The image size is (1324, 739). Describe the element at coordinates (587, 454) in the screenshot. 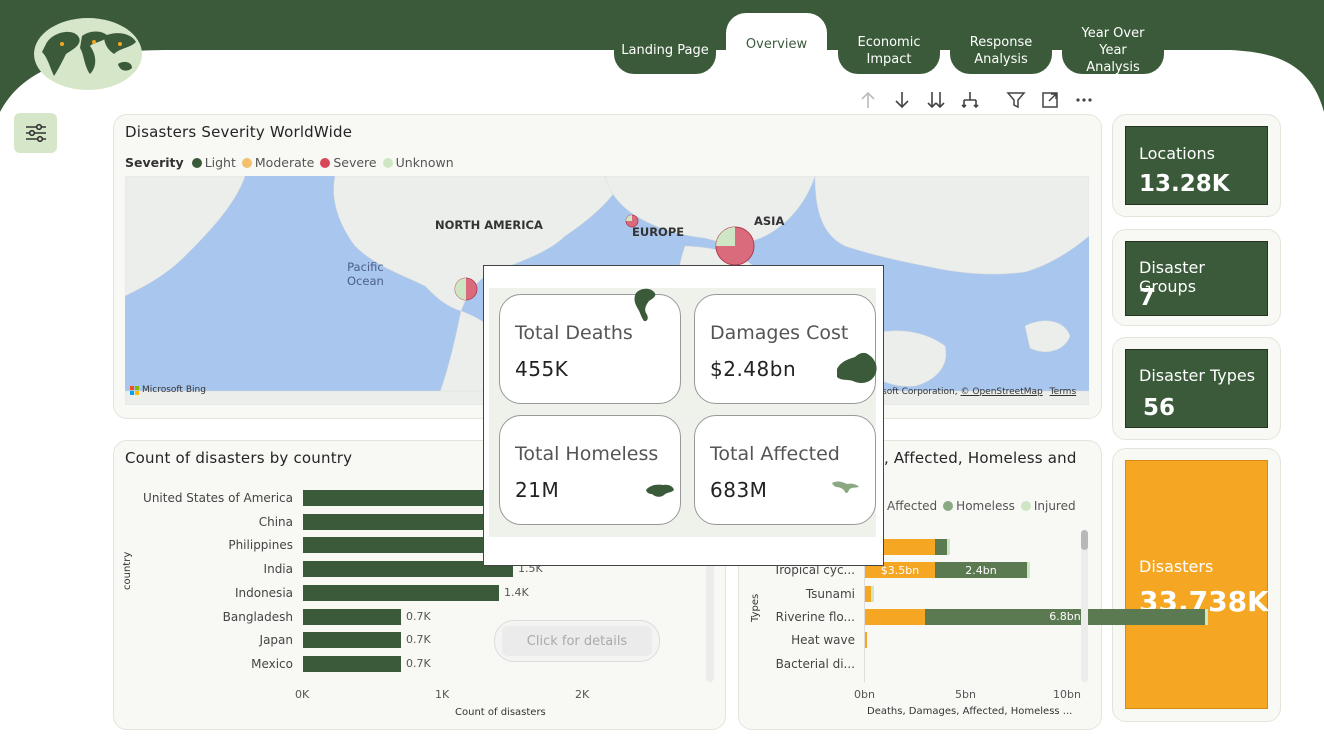

I see `stat-label: Total Homeless` at that location.